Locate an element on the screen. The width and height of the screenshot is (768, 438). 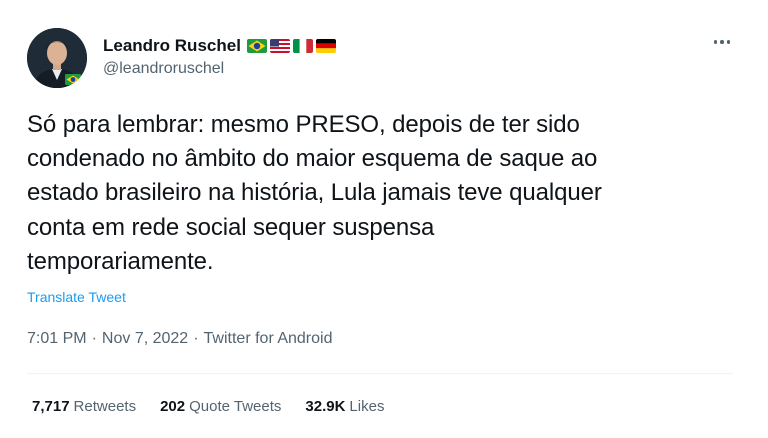
brazil-flag-icon is located at coordinates (256, 46).